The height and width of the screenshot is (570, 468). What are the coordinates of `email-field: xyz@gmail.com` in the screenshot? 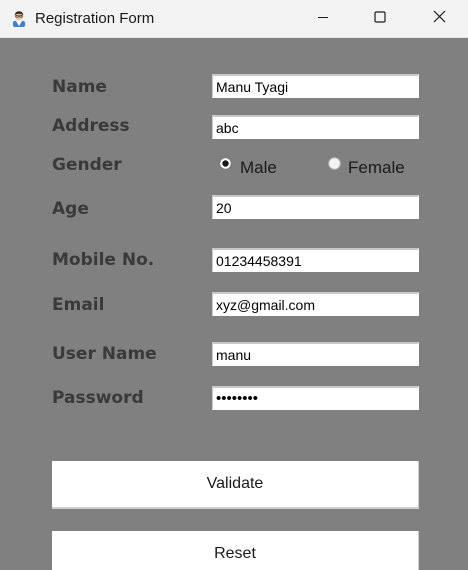 It's located at (315, 304).